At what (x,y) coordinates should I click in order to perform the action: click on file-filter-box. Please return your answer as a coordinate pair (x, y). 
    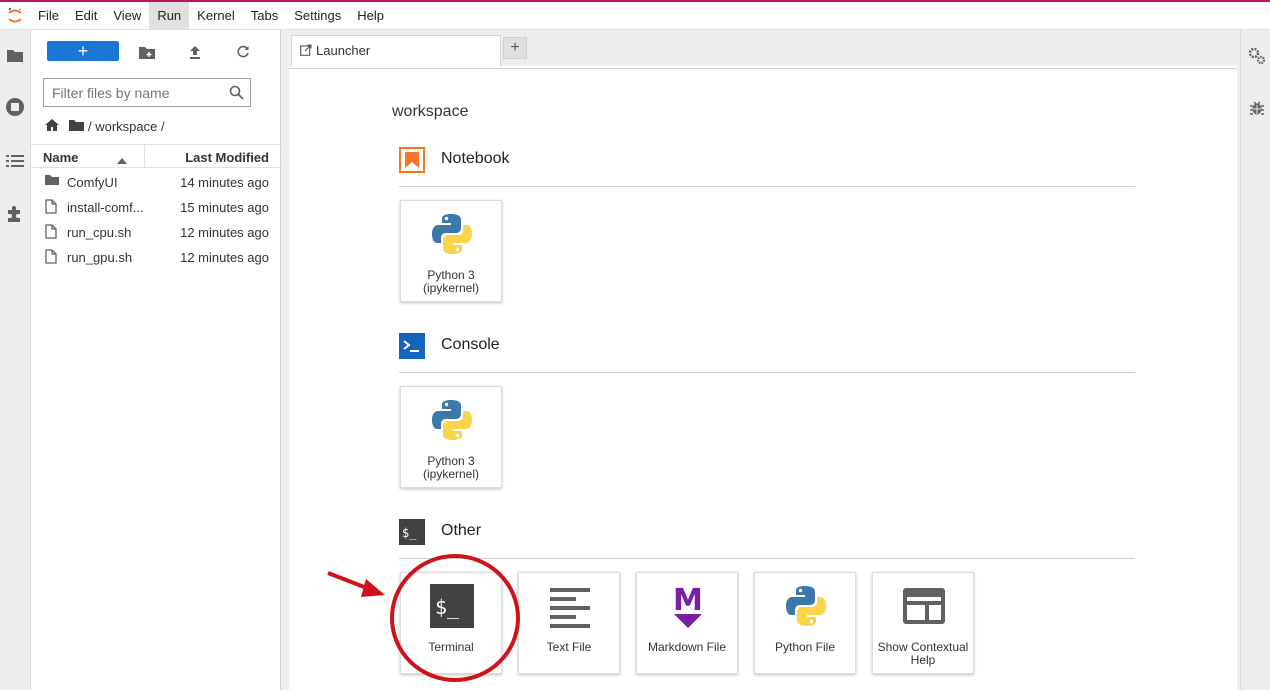
    Looking at the image, I should click on (147, 92).